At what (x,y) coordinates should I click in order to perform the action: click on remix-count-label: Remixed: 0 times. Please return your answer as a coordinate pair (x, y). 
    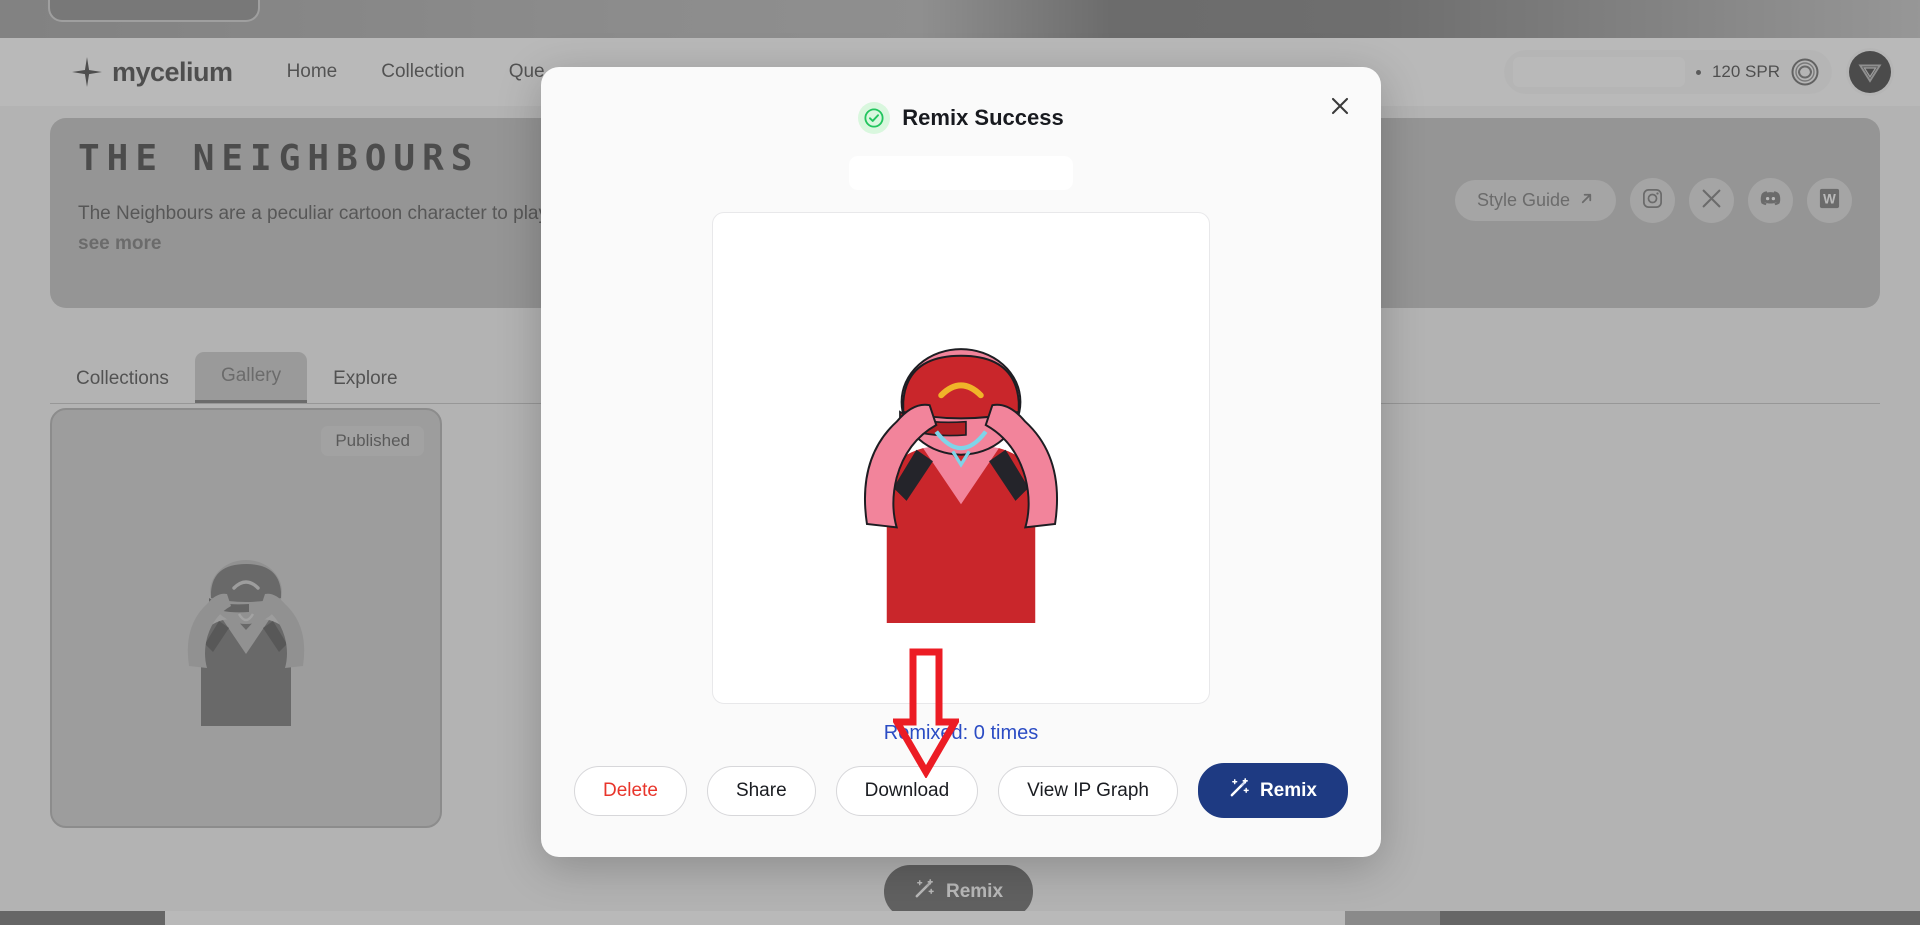
    Looking at the image, I should click on (961, 733).